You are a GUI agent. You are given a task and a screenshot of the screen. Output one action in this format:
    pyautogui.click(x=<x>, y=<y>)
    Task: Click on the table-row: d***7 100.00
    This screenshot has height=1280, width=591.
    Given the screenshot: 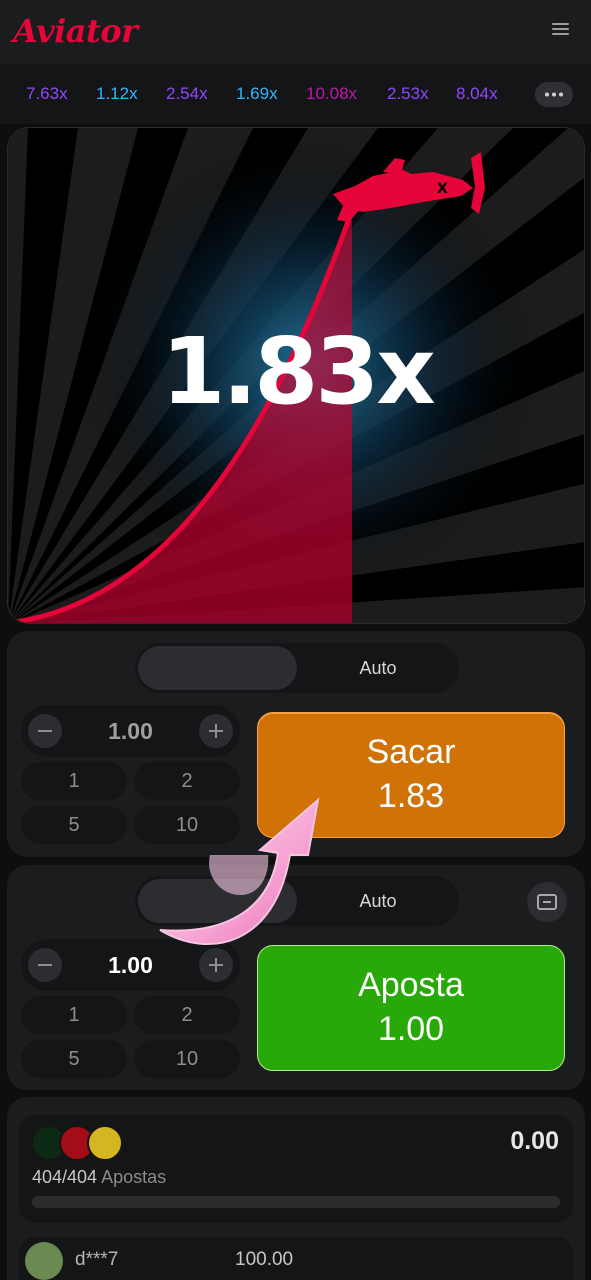 What is the action you would take?
    pyautogui.click(x=296, y=1258)
    